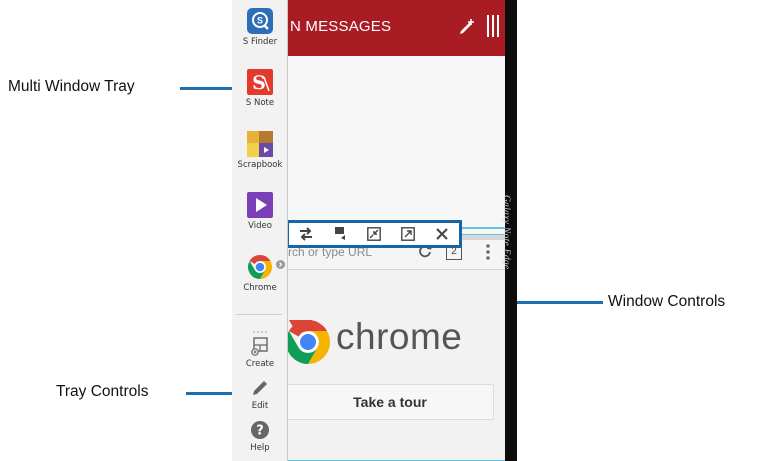 This screenshot has height=461, width=764. I want to click on help-icon: ?, so click(260, 430).